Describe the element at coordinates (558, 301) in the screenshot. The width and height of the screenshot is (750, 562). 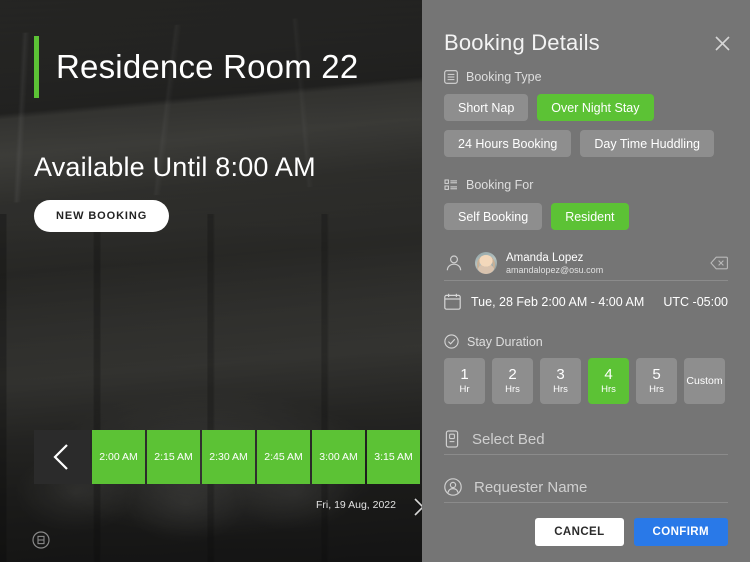
I see `schedule-text: Tue, 28 Feb 2:00 AM - 4:00 AM` at that location.